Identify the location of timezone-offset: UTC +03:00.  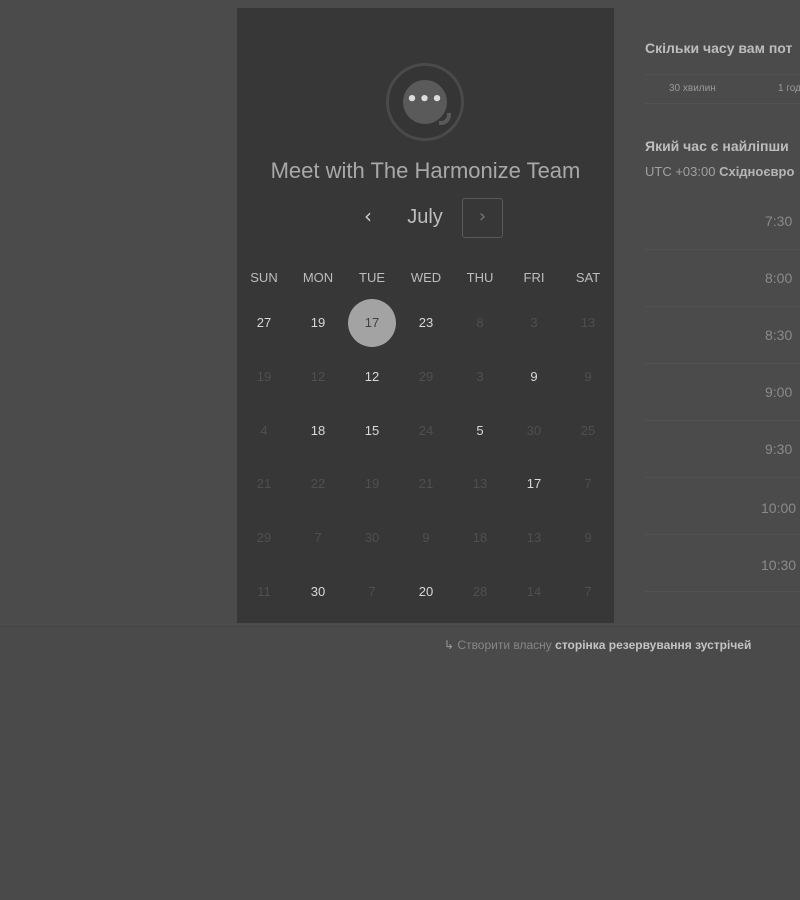
(680, 171).